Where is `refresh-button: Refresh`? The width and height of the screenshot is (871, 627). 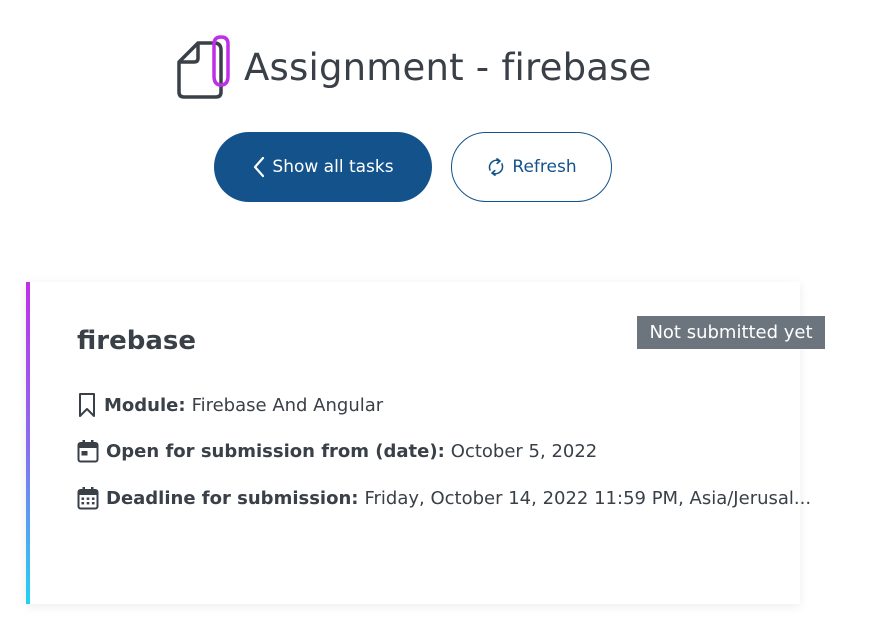
refresh-button: Refresh is located at coordinates (531, 167).